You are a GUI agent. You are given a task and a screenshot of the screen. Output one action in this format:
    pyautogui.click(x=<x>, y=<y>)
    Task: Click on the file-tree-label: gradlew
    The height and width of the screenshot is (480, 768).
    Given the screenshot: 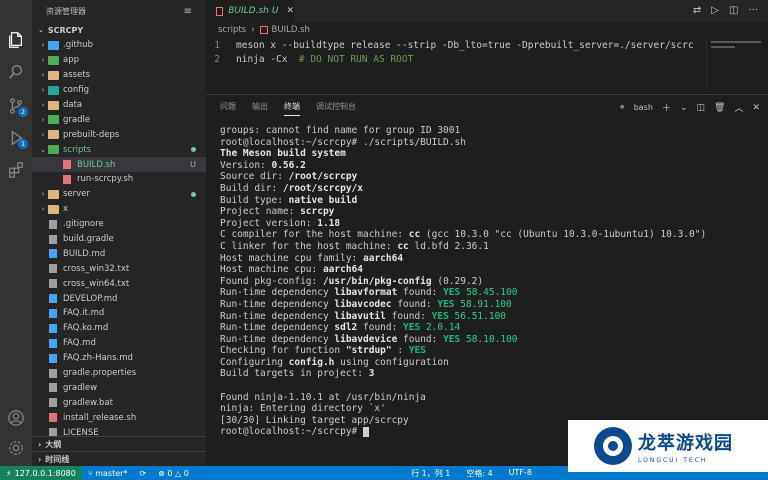 What is the action you would take?
    pyautogui.click(x=80, y=387)
    